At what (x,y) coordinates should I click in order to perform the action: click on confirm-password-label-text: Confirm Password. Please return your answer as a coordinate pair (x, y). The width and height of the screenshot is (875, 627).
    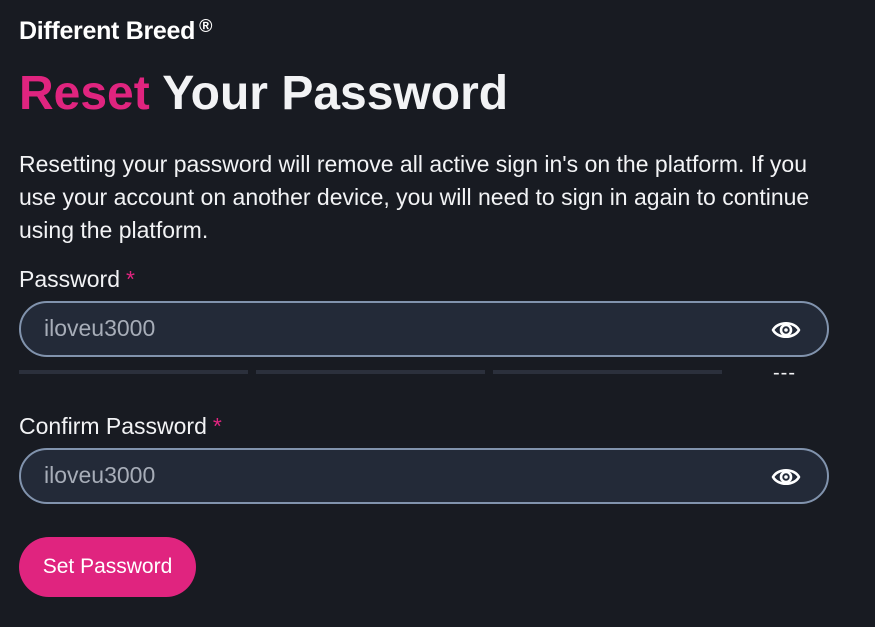
    Looking at the image, I should click on (113, 426).